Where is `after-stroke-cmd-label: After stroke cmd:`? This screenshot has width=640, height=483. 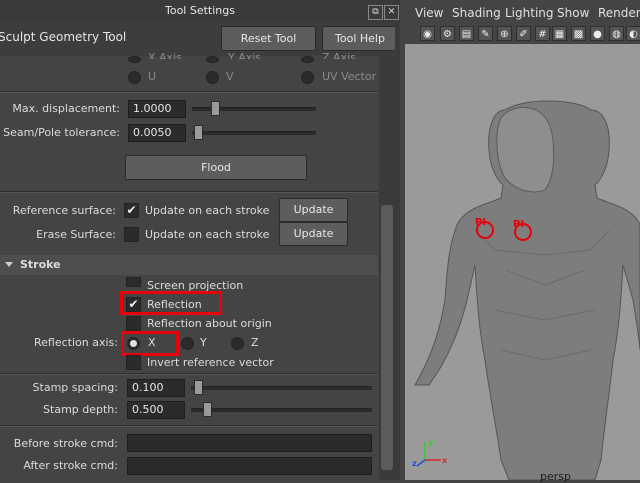 after-stroke-cmd-label: After stroke cmd: is located at coordinates (70, 465).